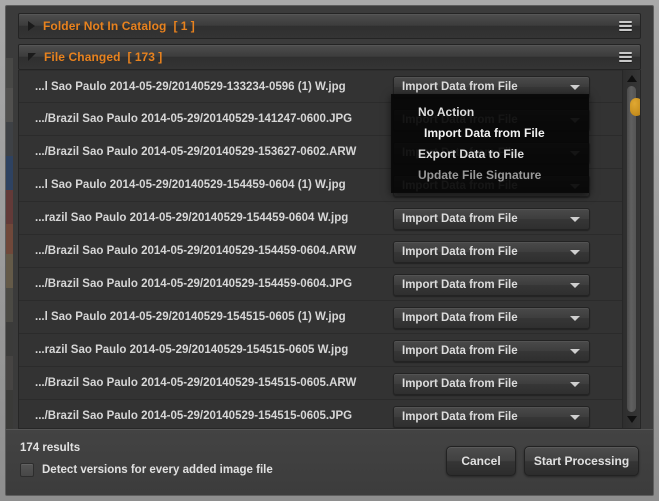 This screenshot has height=501, width=659. I want to click on start-processing-button: Start Processing, so click(581, 461).